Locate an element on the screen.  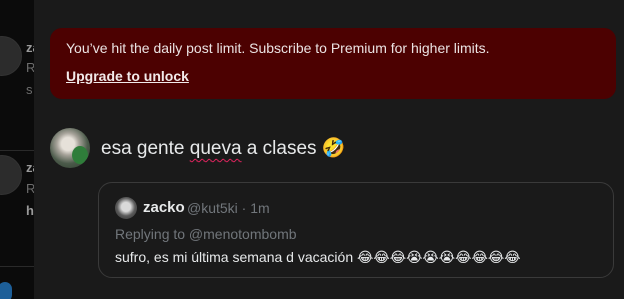
avatar is located at coordinates (70, 148).